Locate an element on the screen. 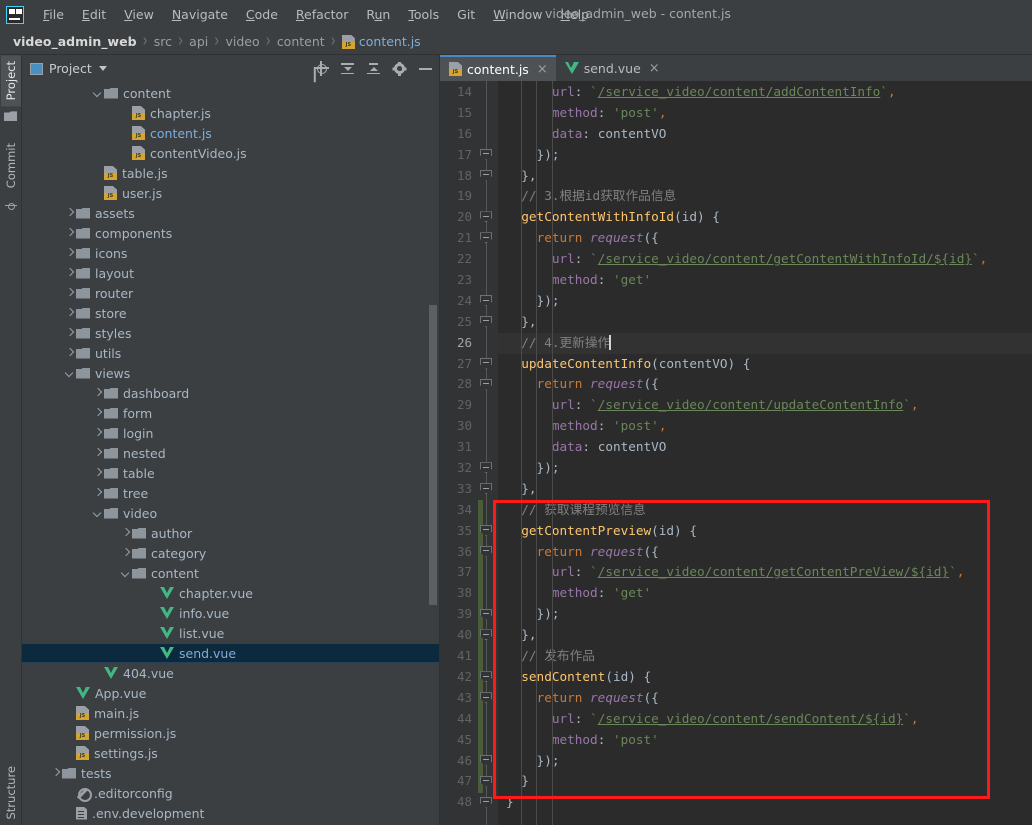  tree-item: icons is located at coordinates (230, 253).